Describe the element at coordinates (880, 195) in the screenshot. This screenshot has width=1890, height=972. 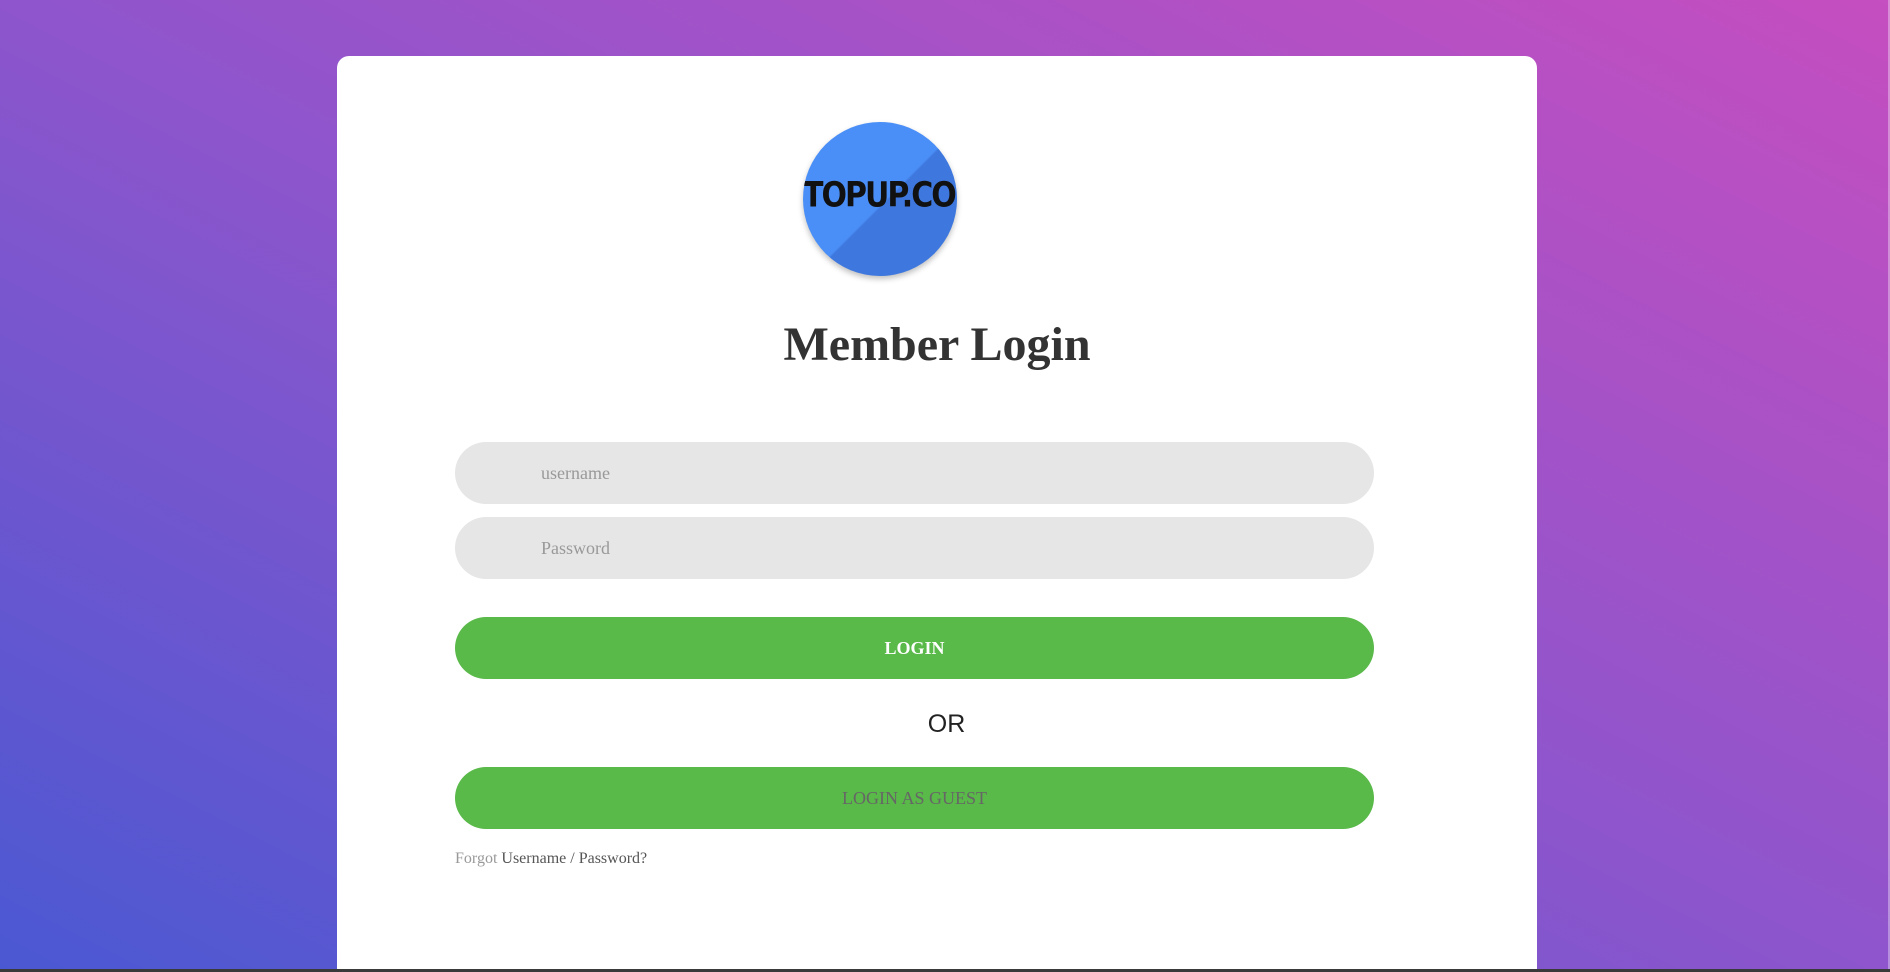
I see `logo-text: TOPUP.COM` at that location.